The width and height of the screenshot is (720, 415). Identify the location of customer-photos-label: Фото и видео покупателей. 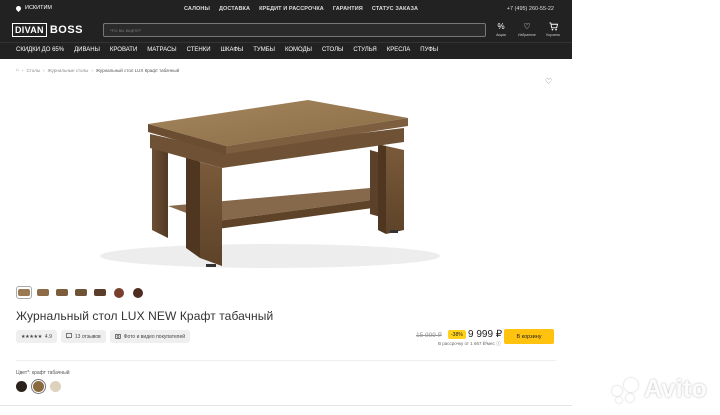
(154, 336).